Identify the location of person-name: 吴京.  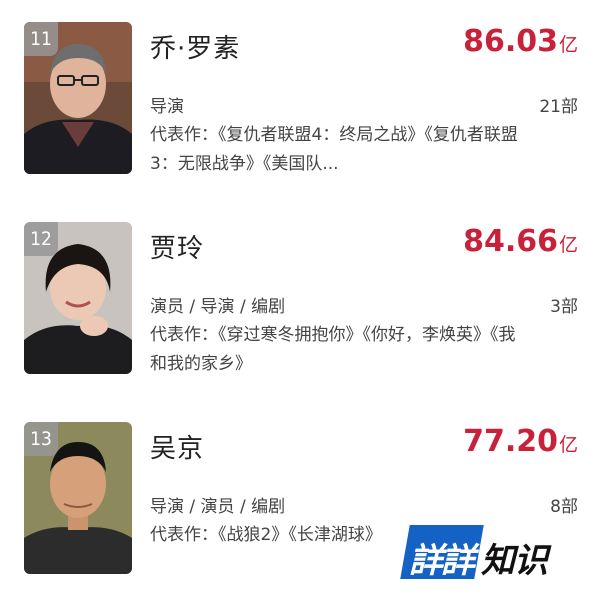
(177, 449).